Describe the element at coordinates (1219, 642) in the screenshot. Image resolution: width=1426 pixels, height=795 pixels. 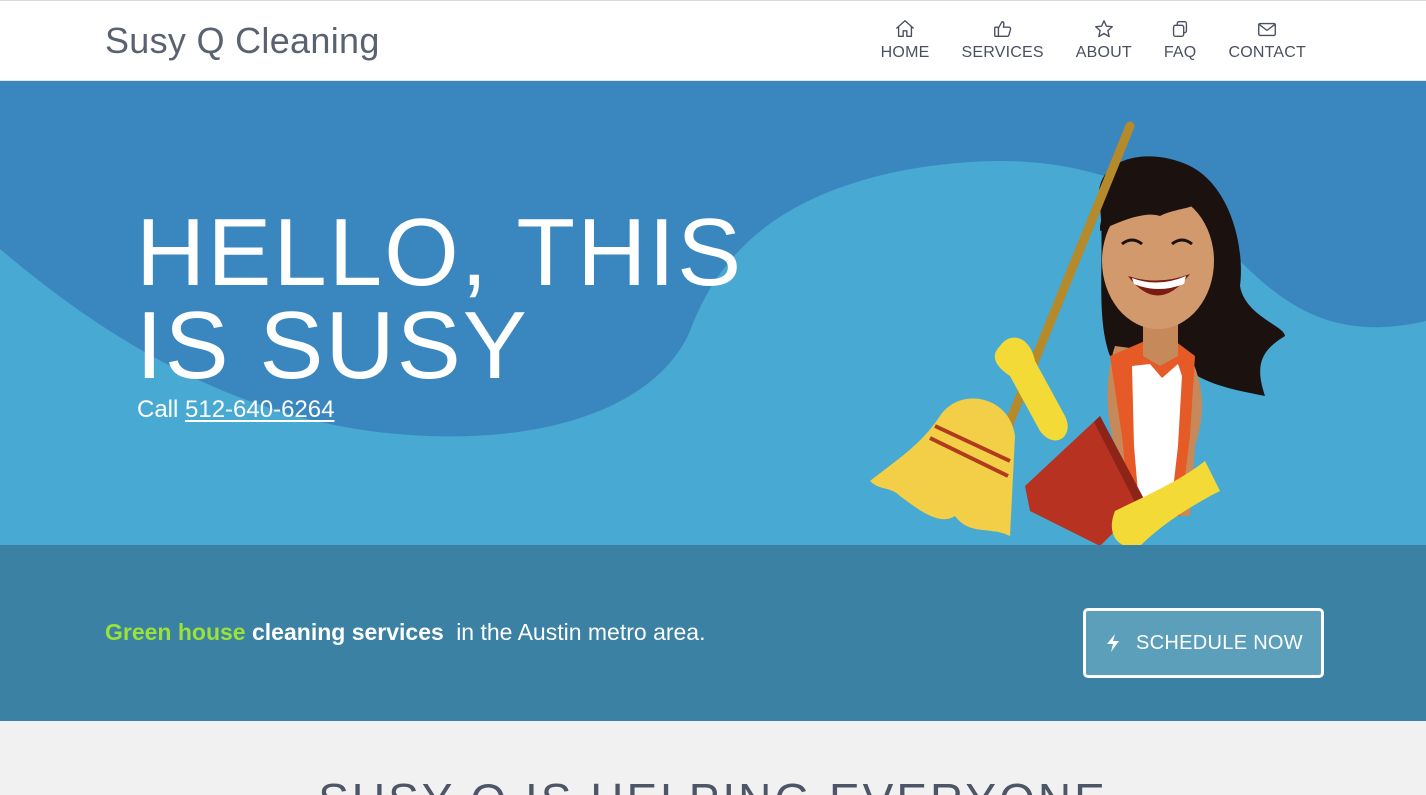
I see `schedule-now-label: SCHEDULE NOW` at that location.